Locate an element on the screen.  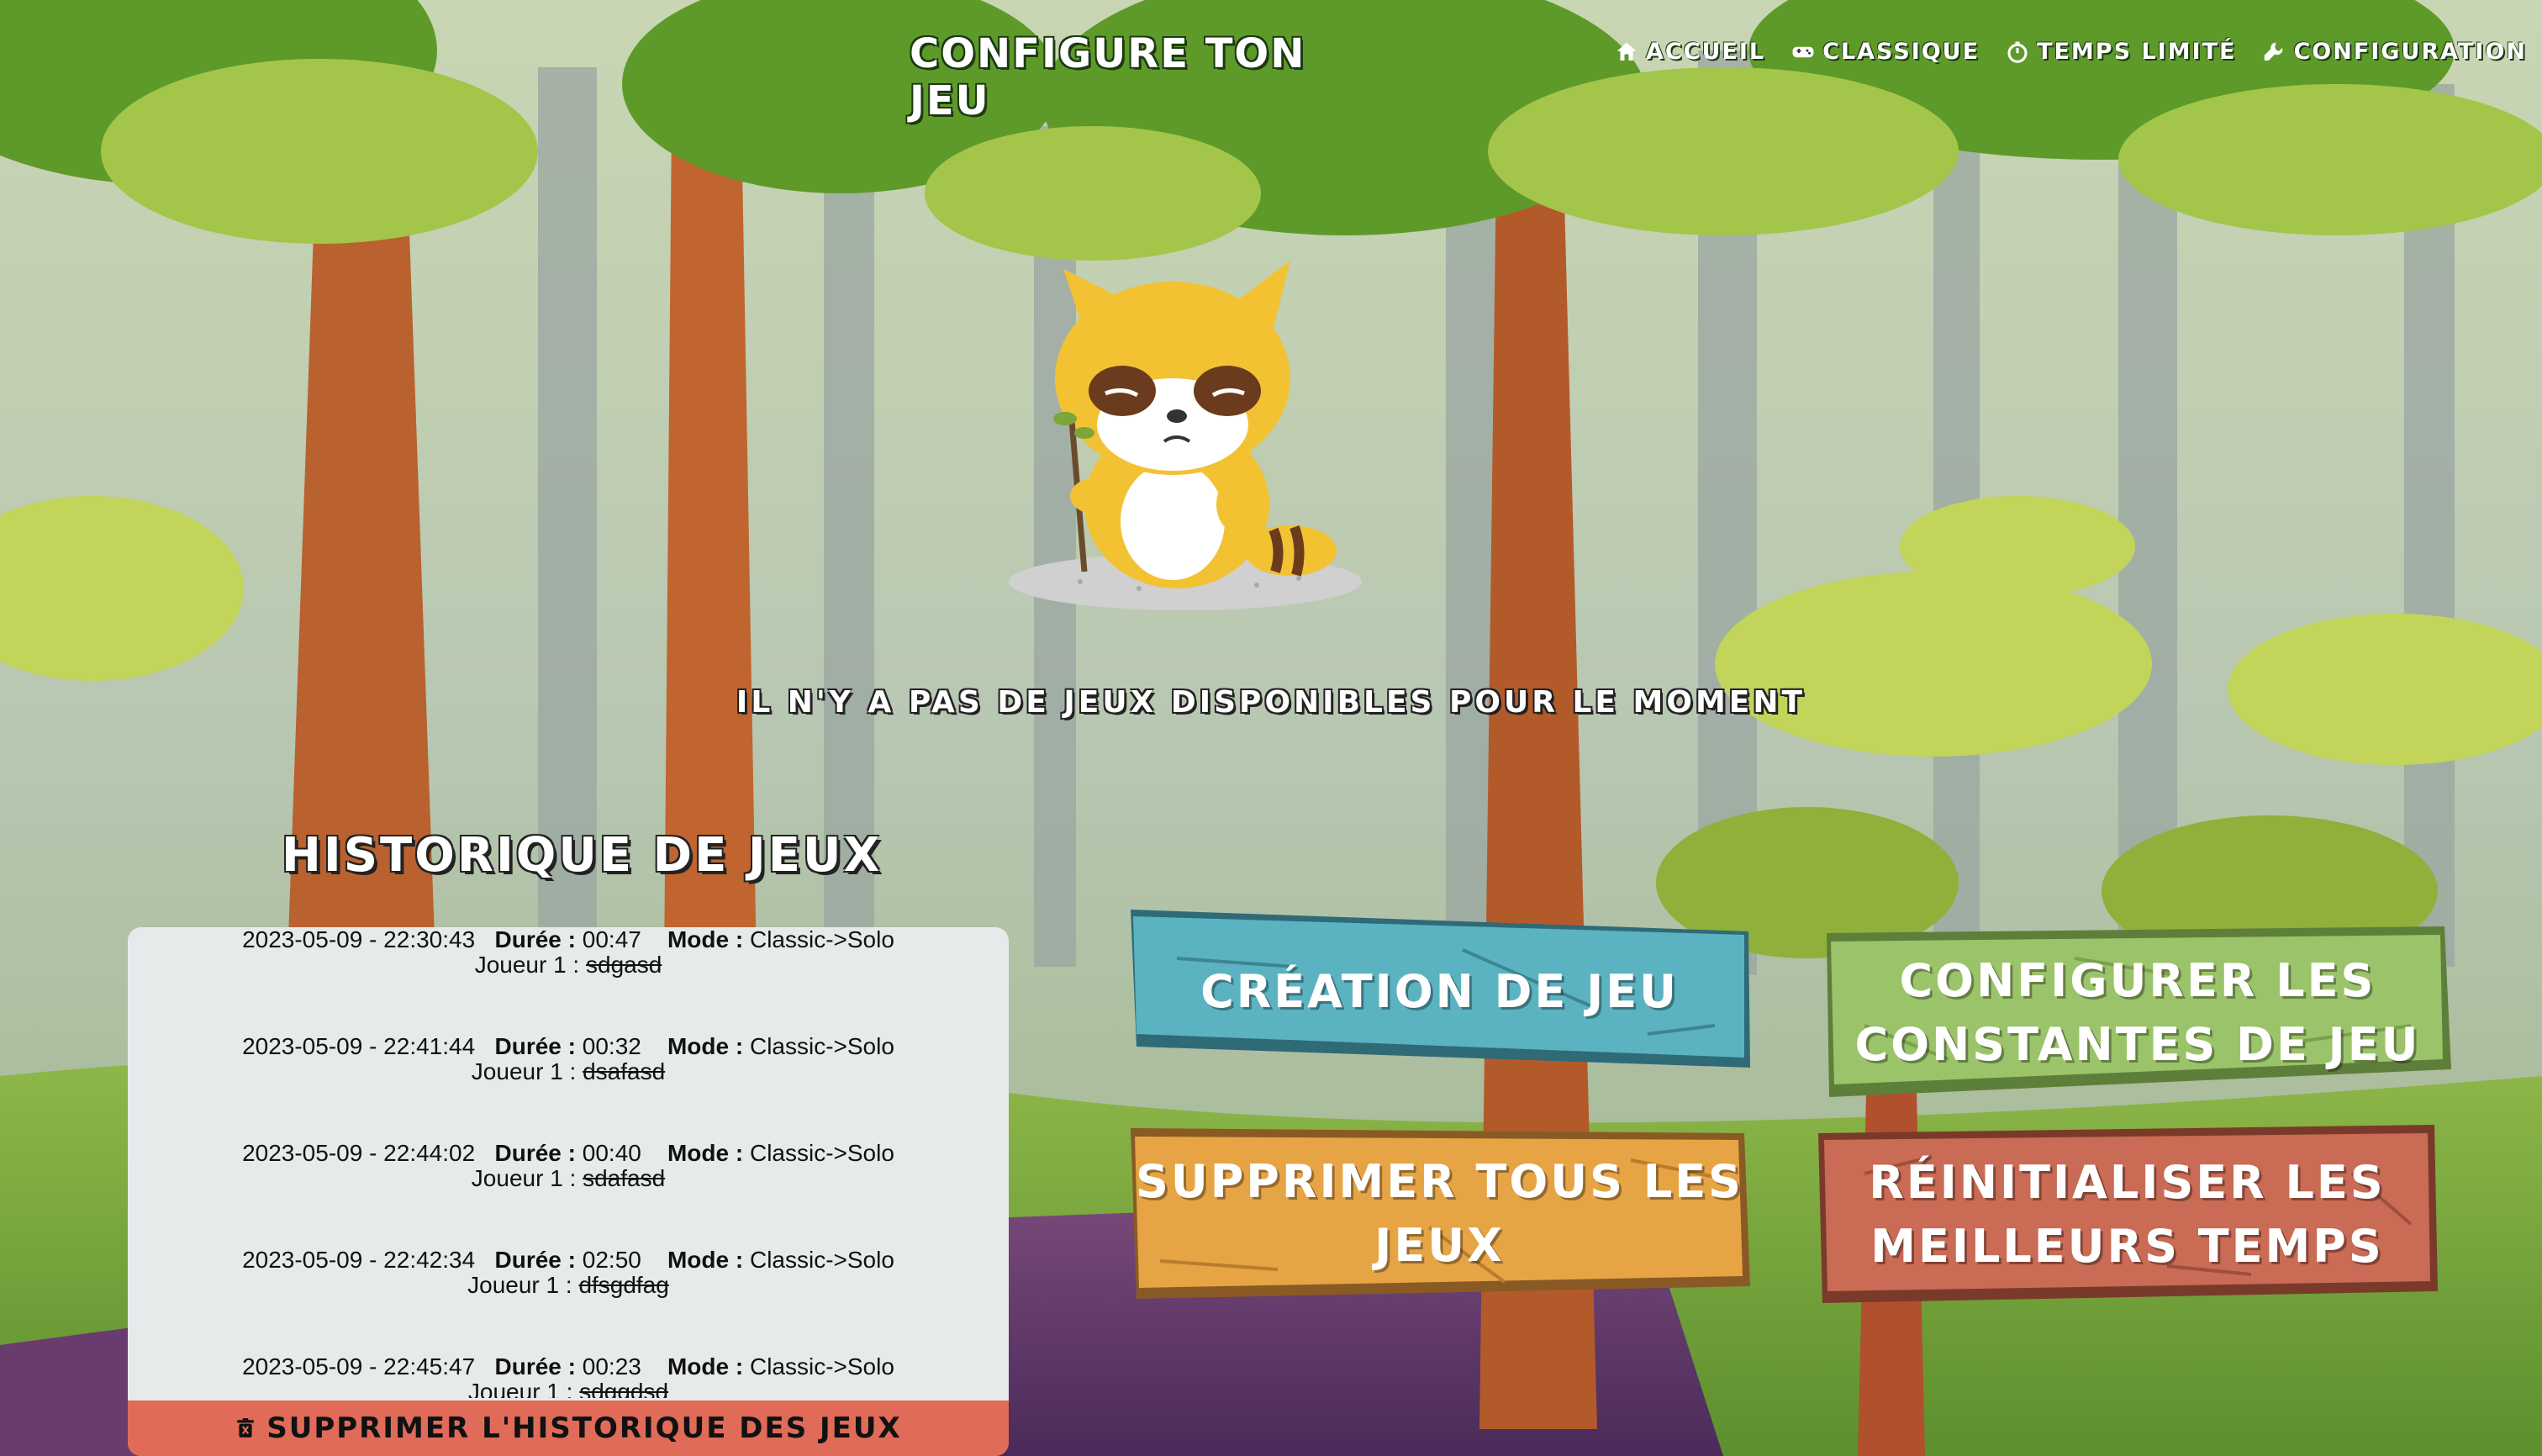
configure-constants-line2: CONSTANTES DE JEU is located at coordinates (2137, 1044).